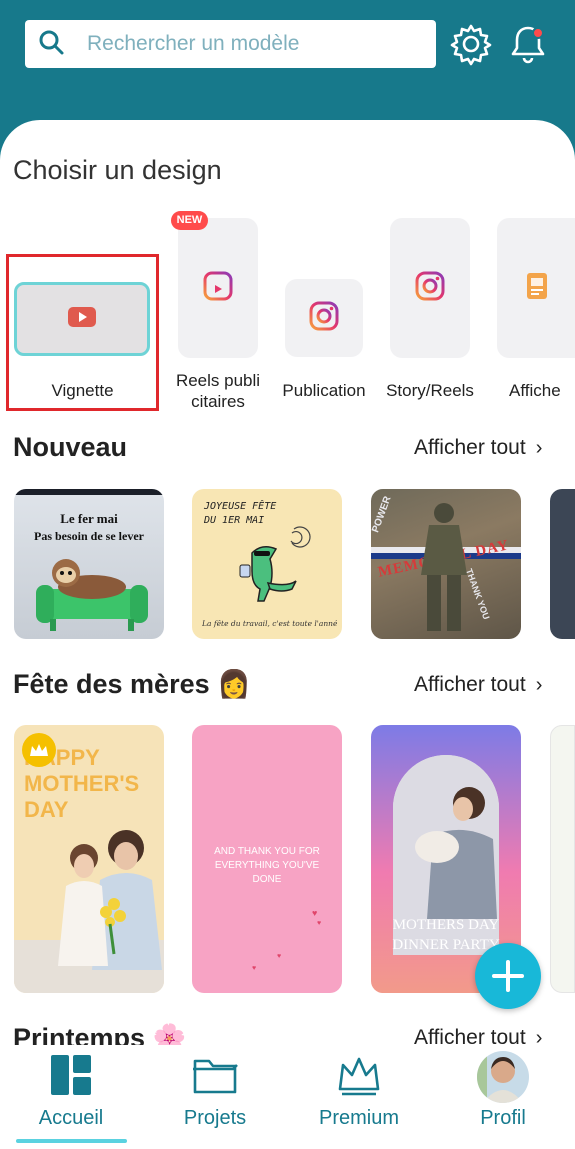 The image size is (575, 1149). What do you see at coordinates (71, 1077) in the screenshot?
I see `home-grid-icon` at bounding box center [71, 1077].